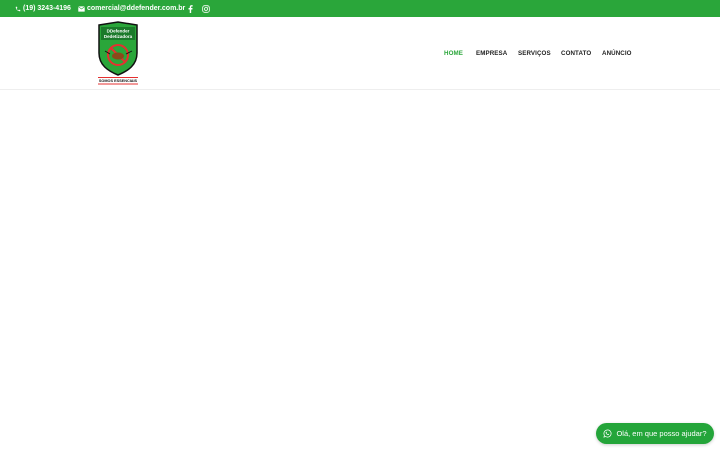 This screenshot has height=450, width=720. I want to click on phone-icon, so click(18, 8).